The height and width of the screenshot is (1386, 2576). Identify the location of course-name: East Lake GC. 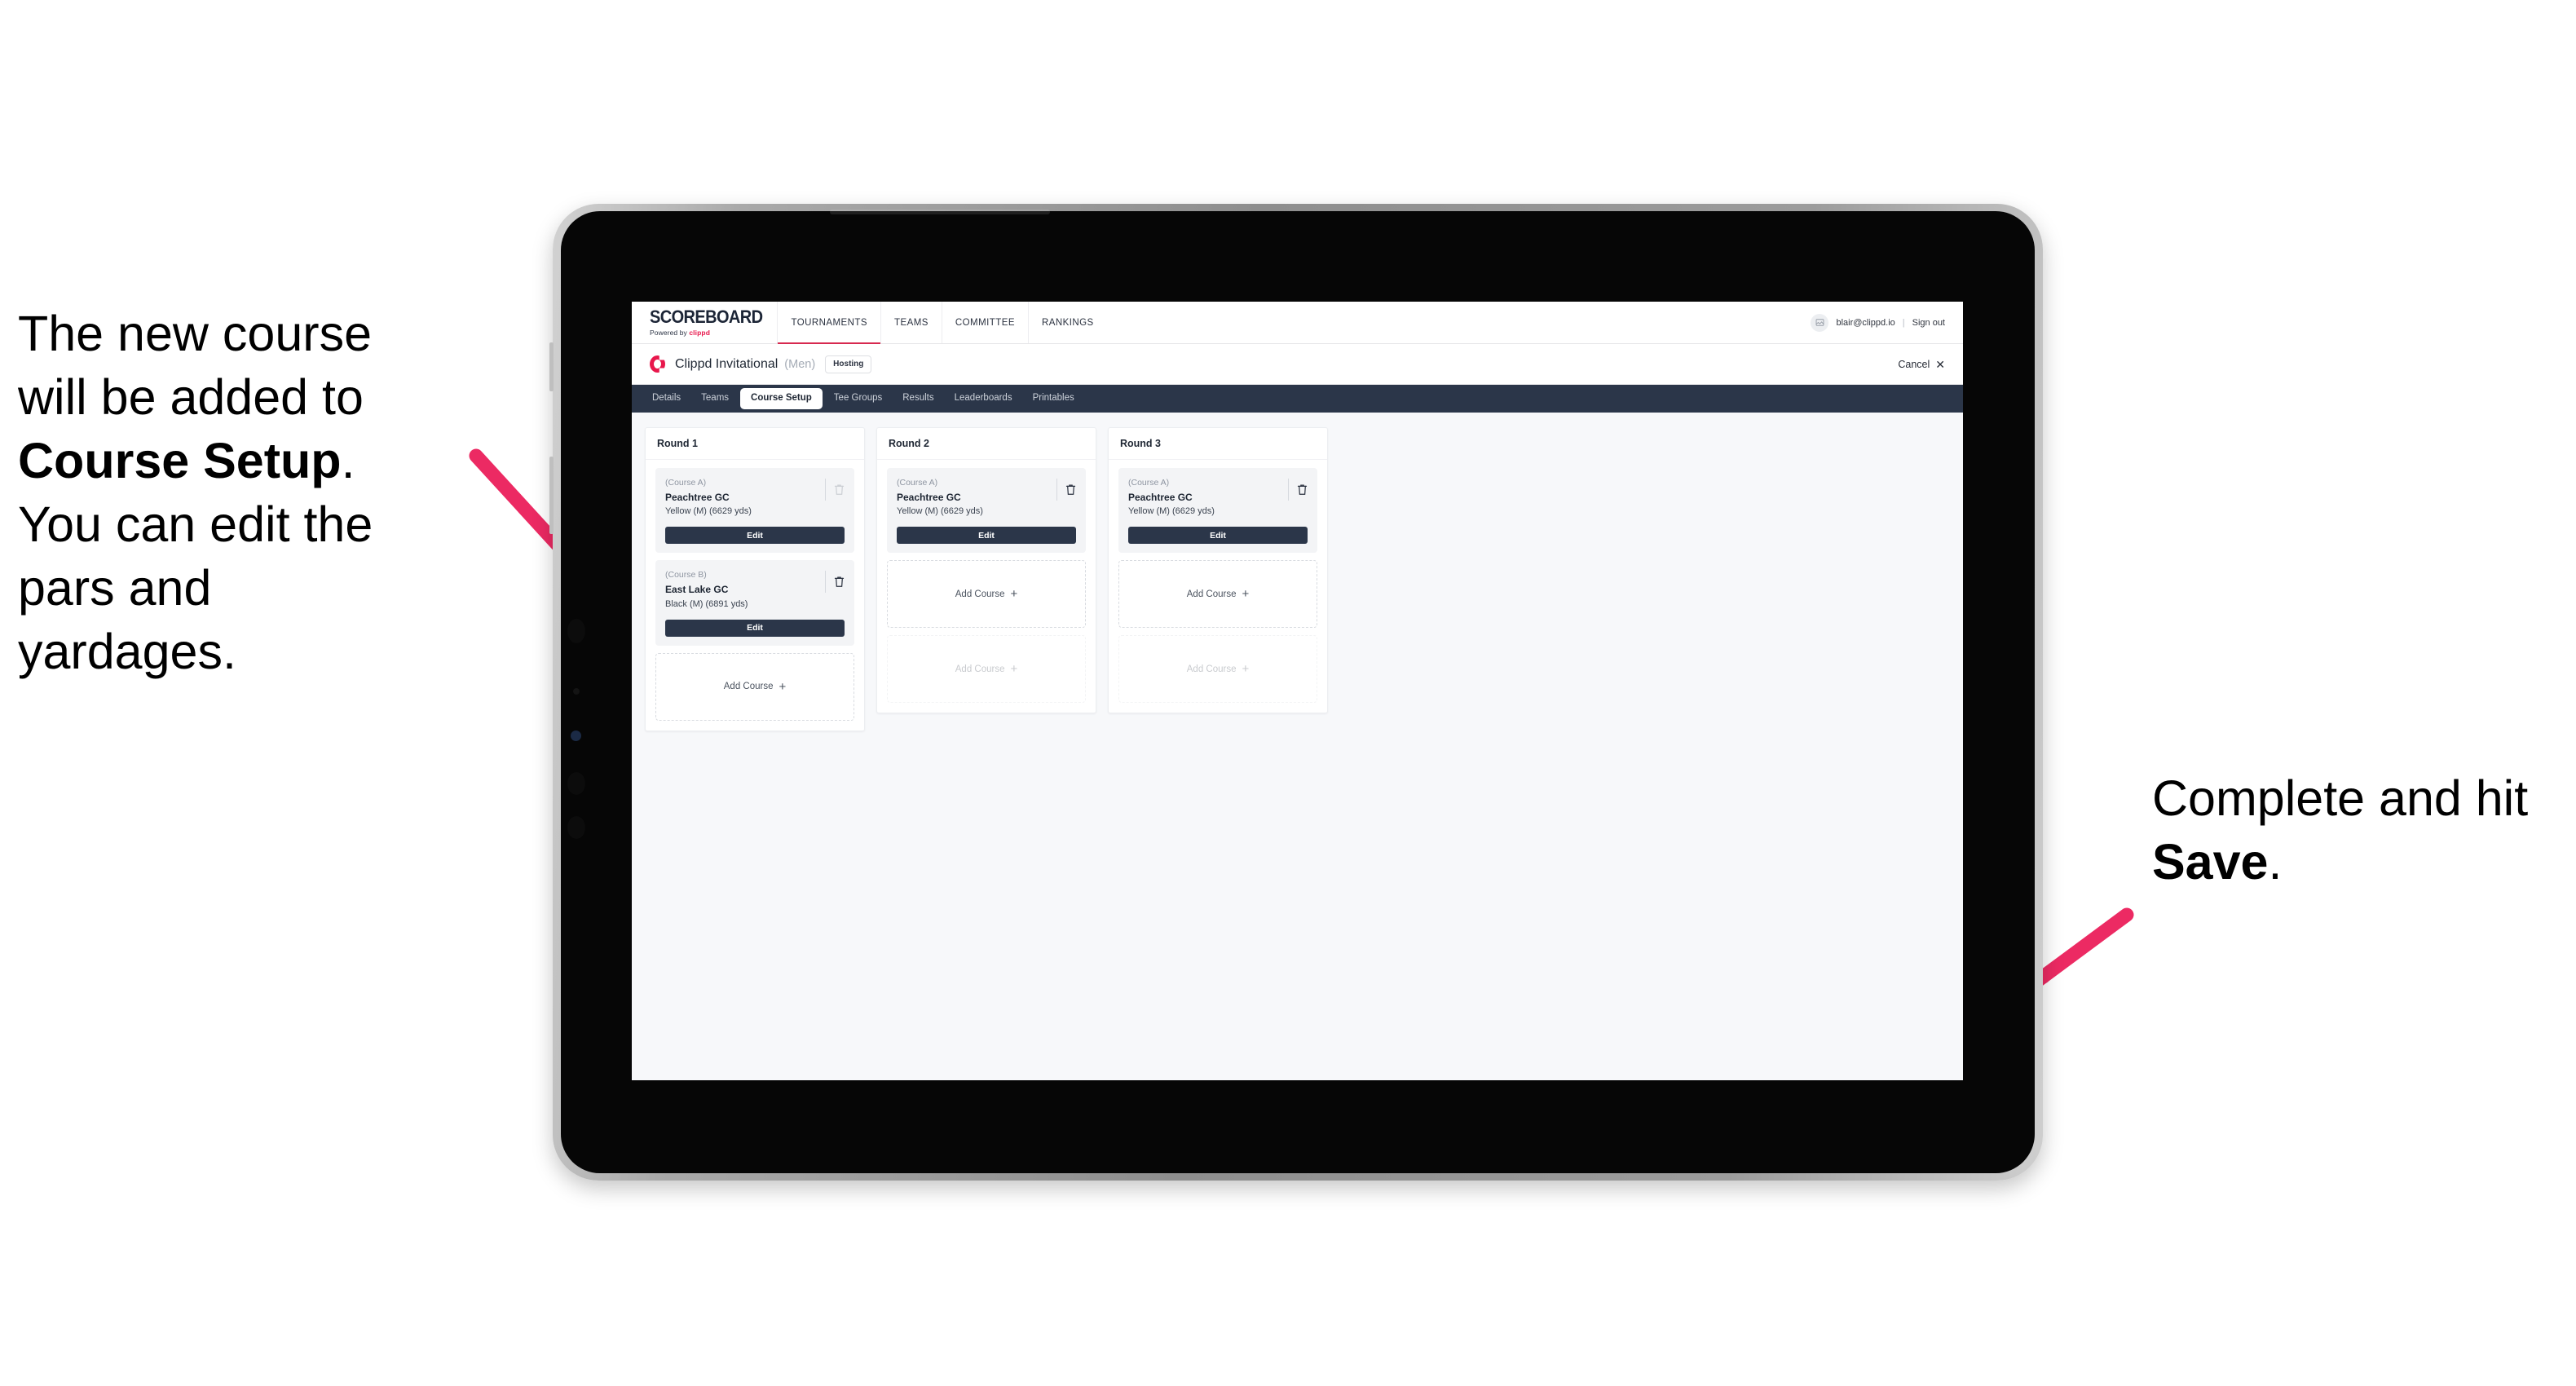
(697, 590).